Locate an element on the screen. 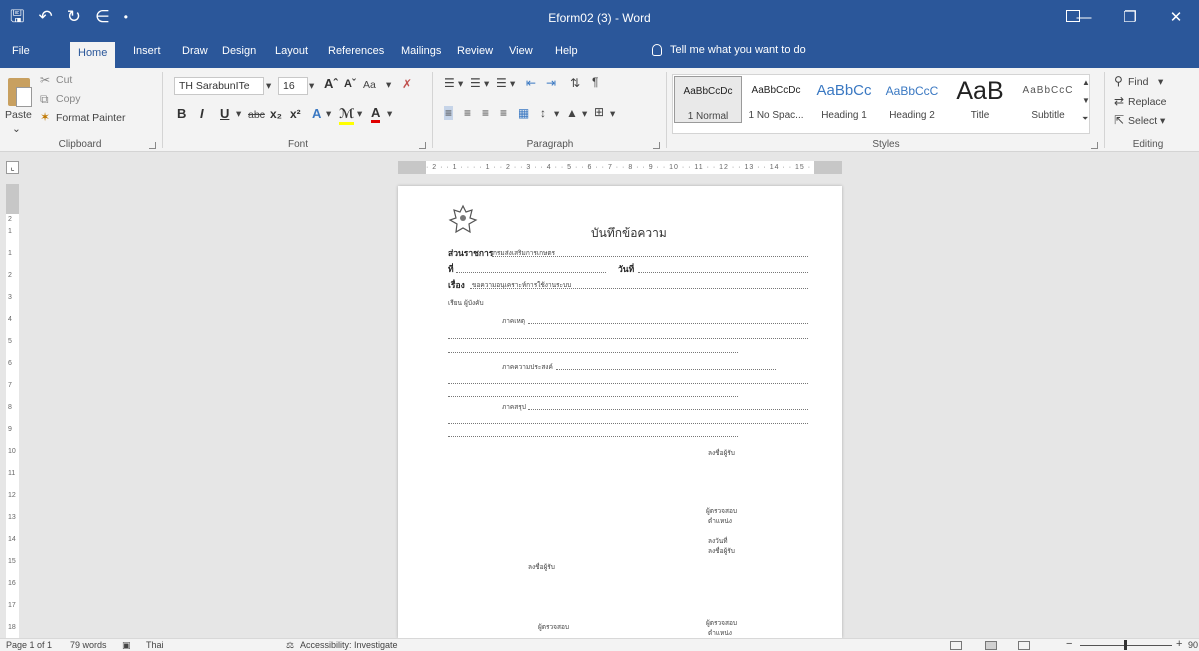 This screenshot has height=651, width=1199. select-chevron-icon: ▾ is located at coordinates (1162, 121).